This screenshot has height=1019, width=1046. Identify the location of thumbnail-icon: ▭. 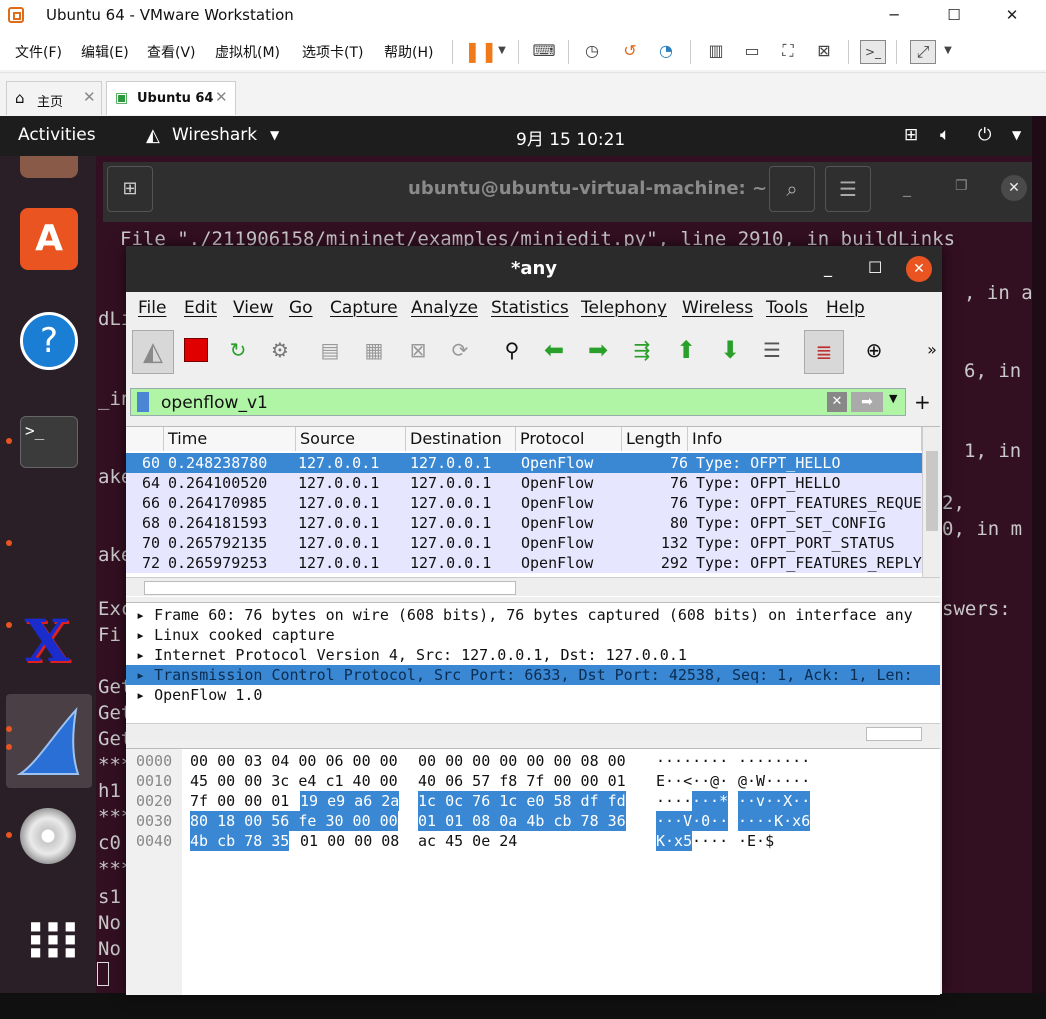
(752, 51).